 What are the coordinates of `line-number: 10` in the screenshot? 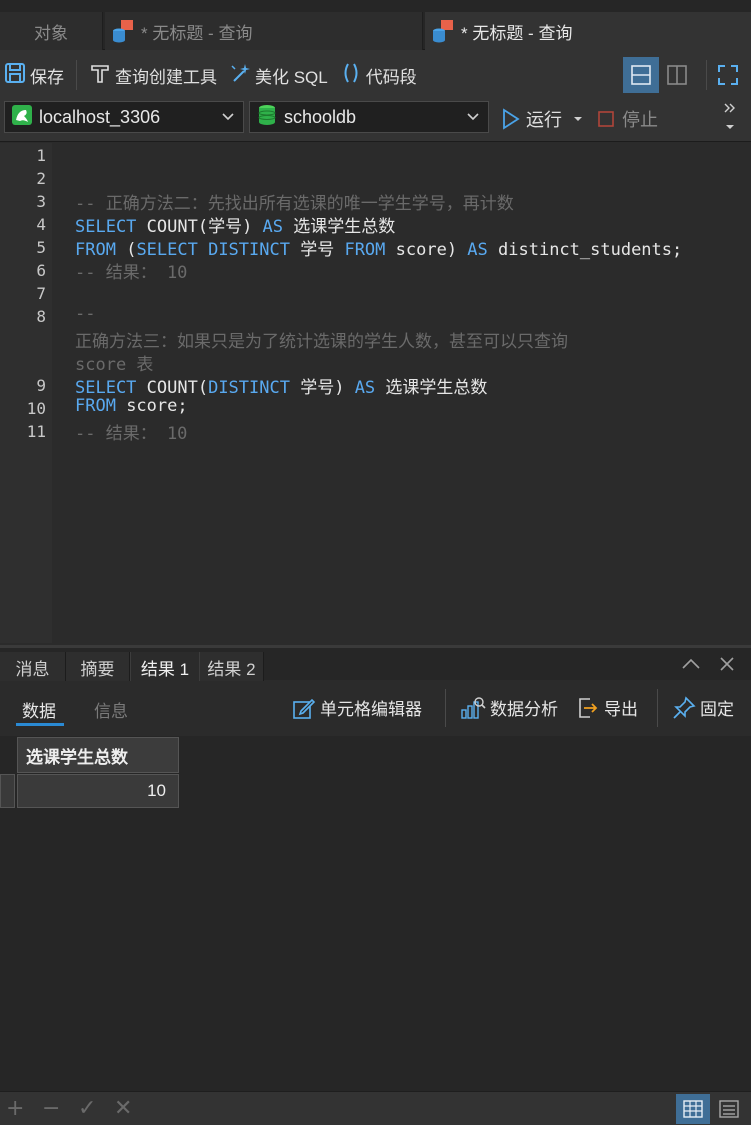 It's located at (36, 408).